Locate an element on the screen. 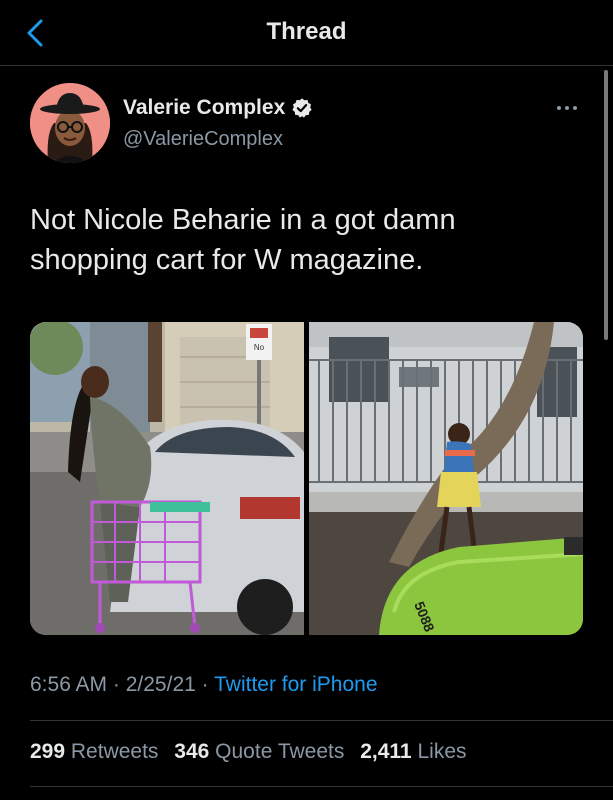  display-name: Valerie Complex is located at coordinates (218, 108).